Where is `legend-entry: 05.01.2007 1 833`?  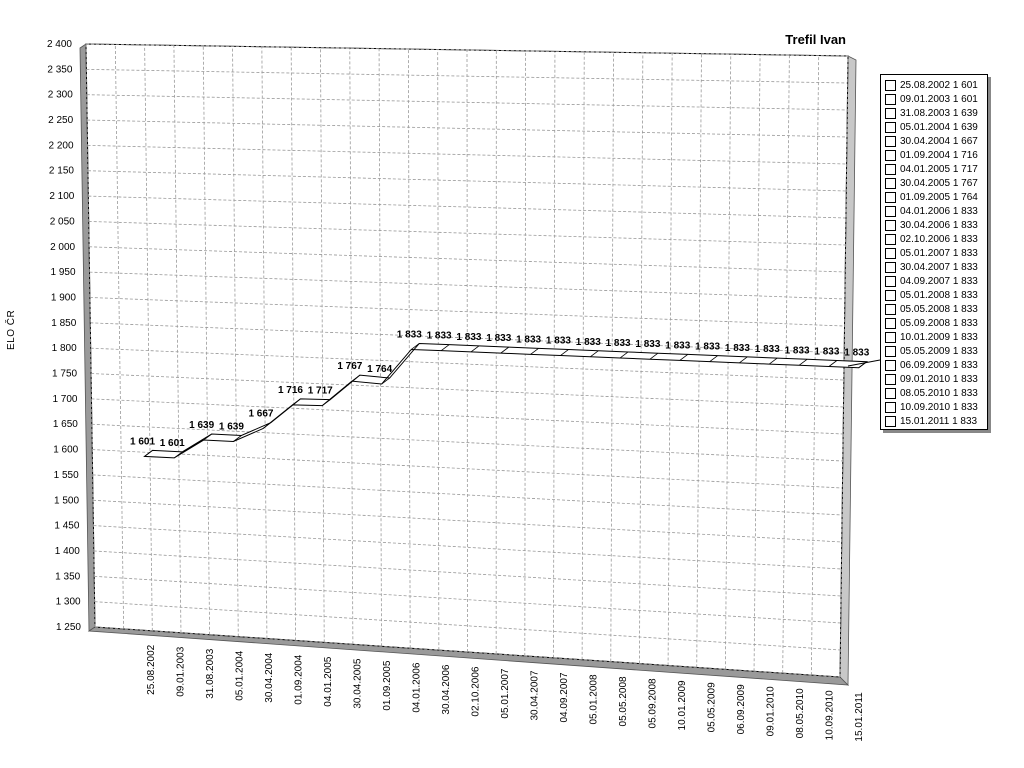 legend-entry: 05.01.2007 1 833 is located at coordinates (936, 253).